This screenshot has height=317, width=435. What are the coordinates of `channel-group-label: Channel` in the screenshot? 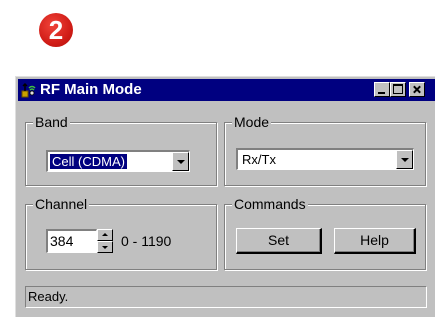 It's located at (61, 204).